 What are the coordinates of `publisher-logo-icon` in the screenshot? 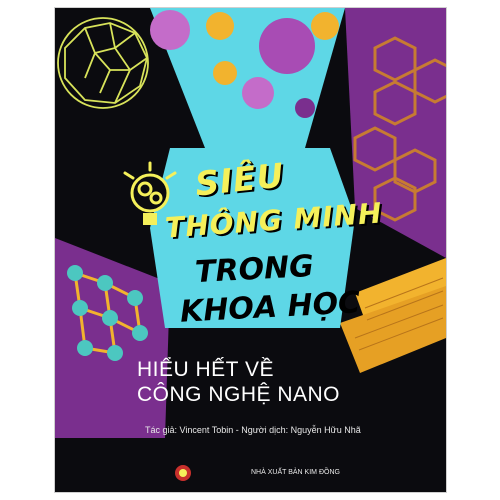 It's located at (183, 473).